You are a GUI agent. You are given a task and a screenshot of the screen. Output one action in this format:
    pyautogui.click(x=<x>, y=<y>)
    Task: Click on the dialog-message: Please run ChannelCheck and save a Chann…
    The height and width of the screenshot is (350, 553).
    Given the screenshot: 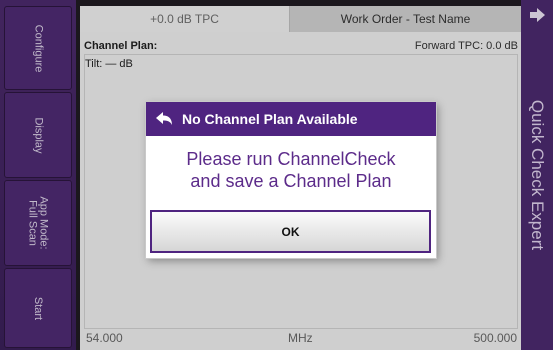 What is the action you would take?
    pyautogui.click(x=291, y=170)
    